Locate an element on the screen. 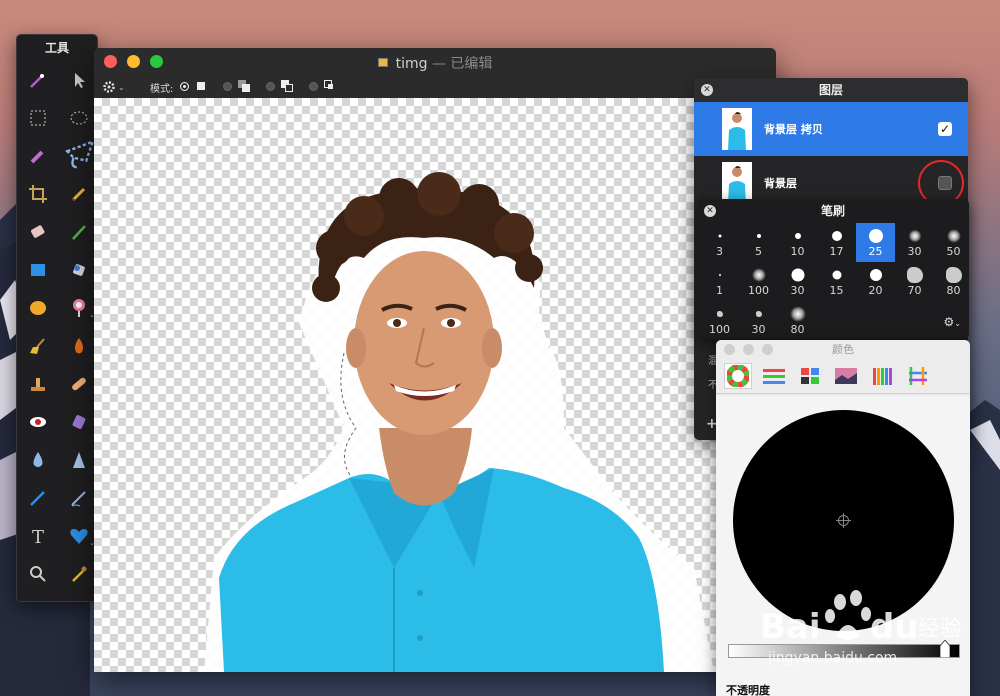  window-close-button is located at coordinates (729, 349).